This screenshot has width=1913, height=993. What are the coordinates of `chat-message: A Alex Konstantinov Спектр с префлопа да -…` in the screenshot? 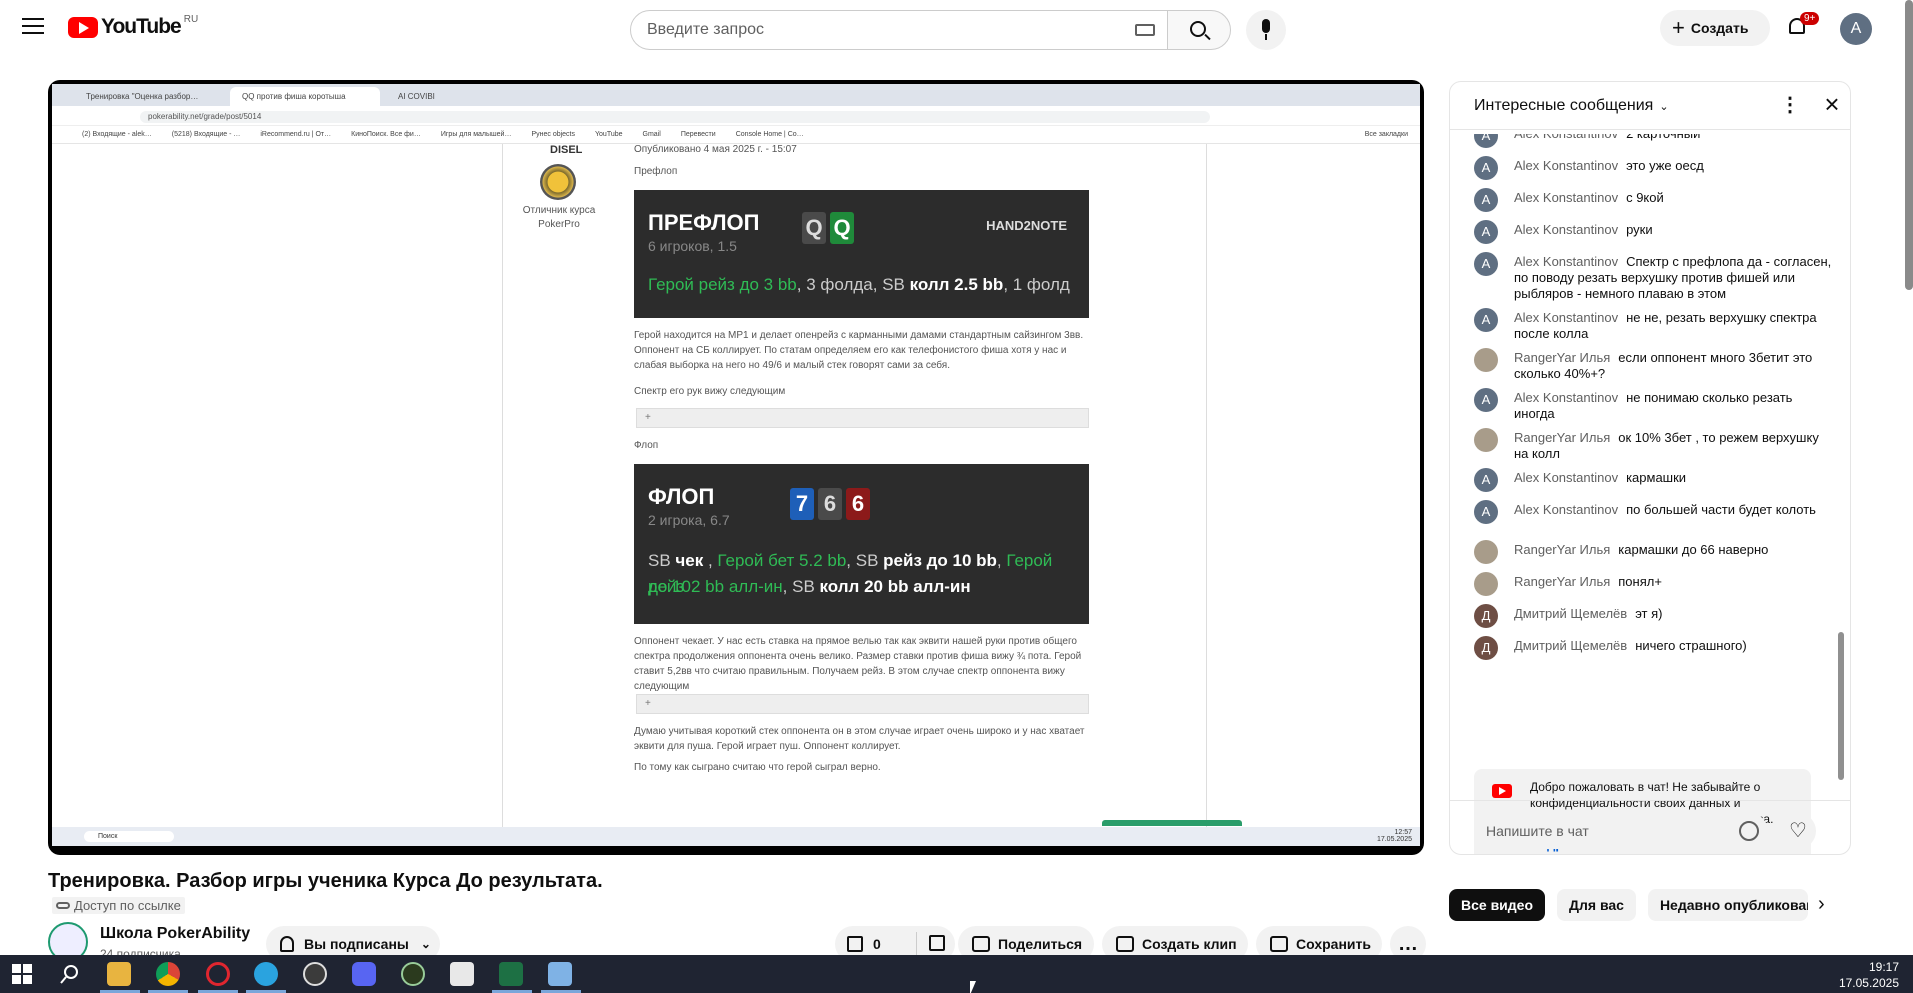 It's located at (1654, 277).